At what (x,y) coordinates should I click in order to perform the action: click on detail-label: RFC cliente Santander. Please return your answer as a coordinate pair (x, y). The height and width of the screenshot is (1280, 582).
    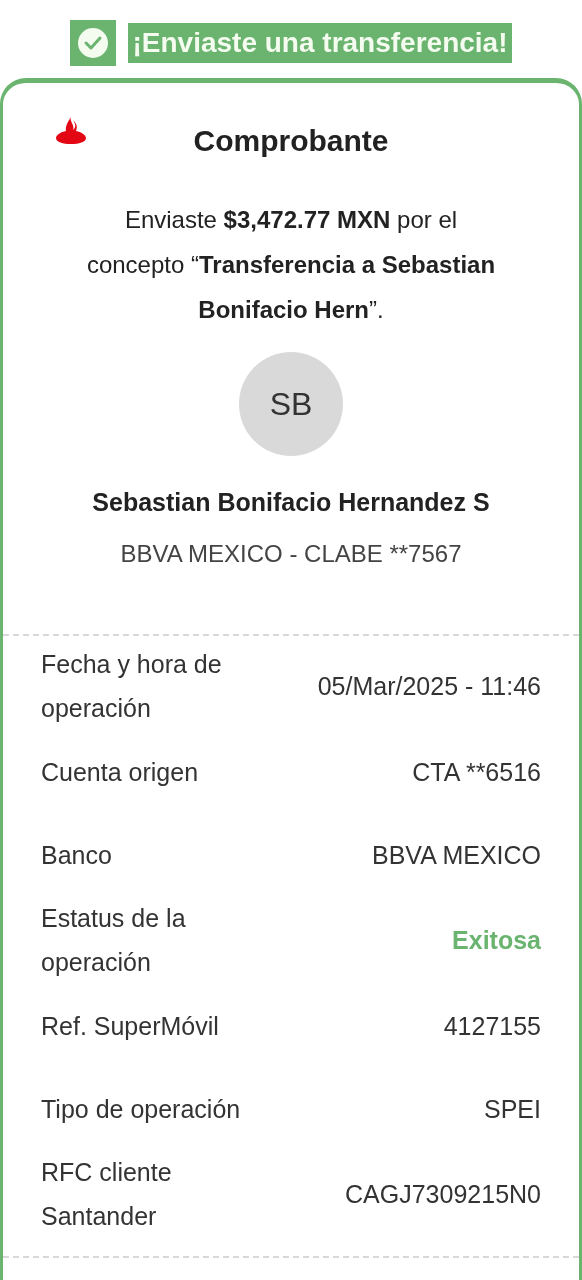
    Looking at the image, I should click on (107, 1194).